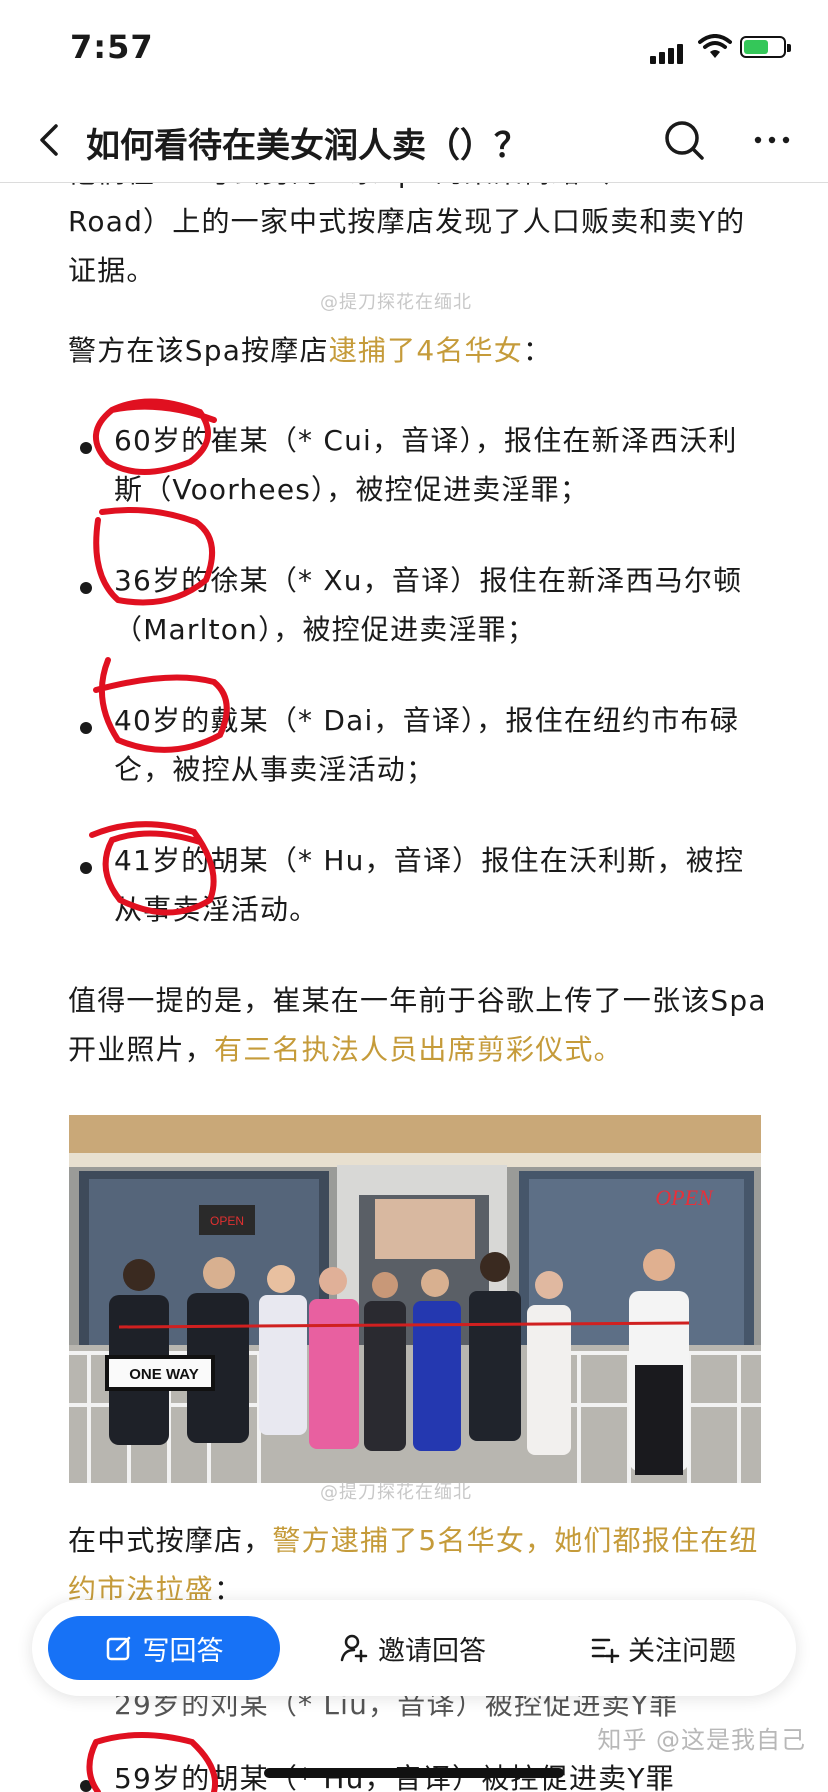 Image resolution: width=828 pixels, height=1792 pixels. What do you see at coordinates (354, 1648) in the screenshot?
I see `invite-user-icon` at bounding box center [354, 1648].